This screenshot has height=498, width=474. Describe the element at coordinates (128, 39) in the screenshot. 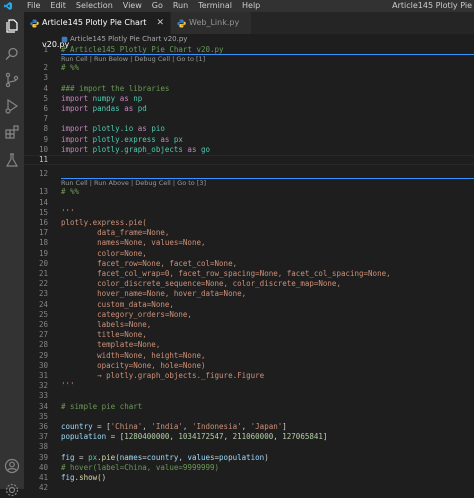

I see `breadcrumb-file: Article145 Plotly Pie Chart v20.py` at that location.